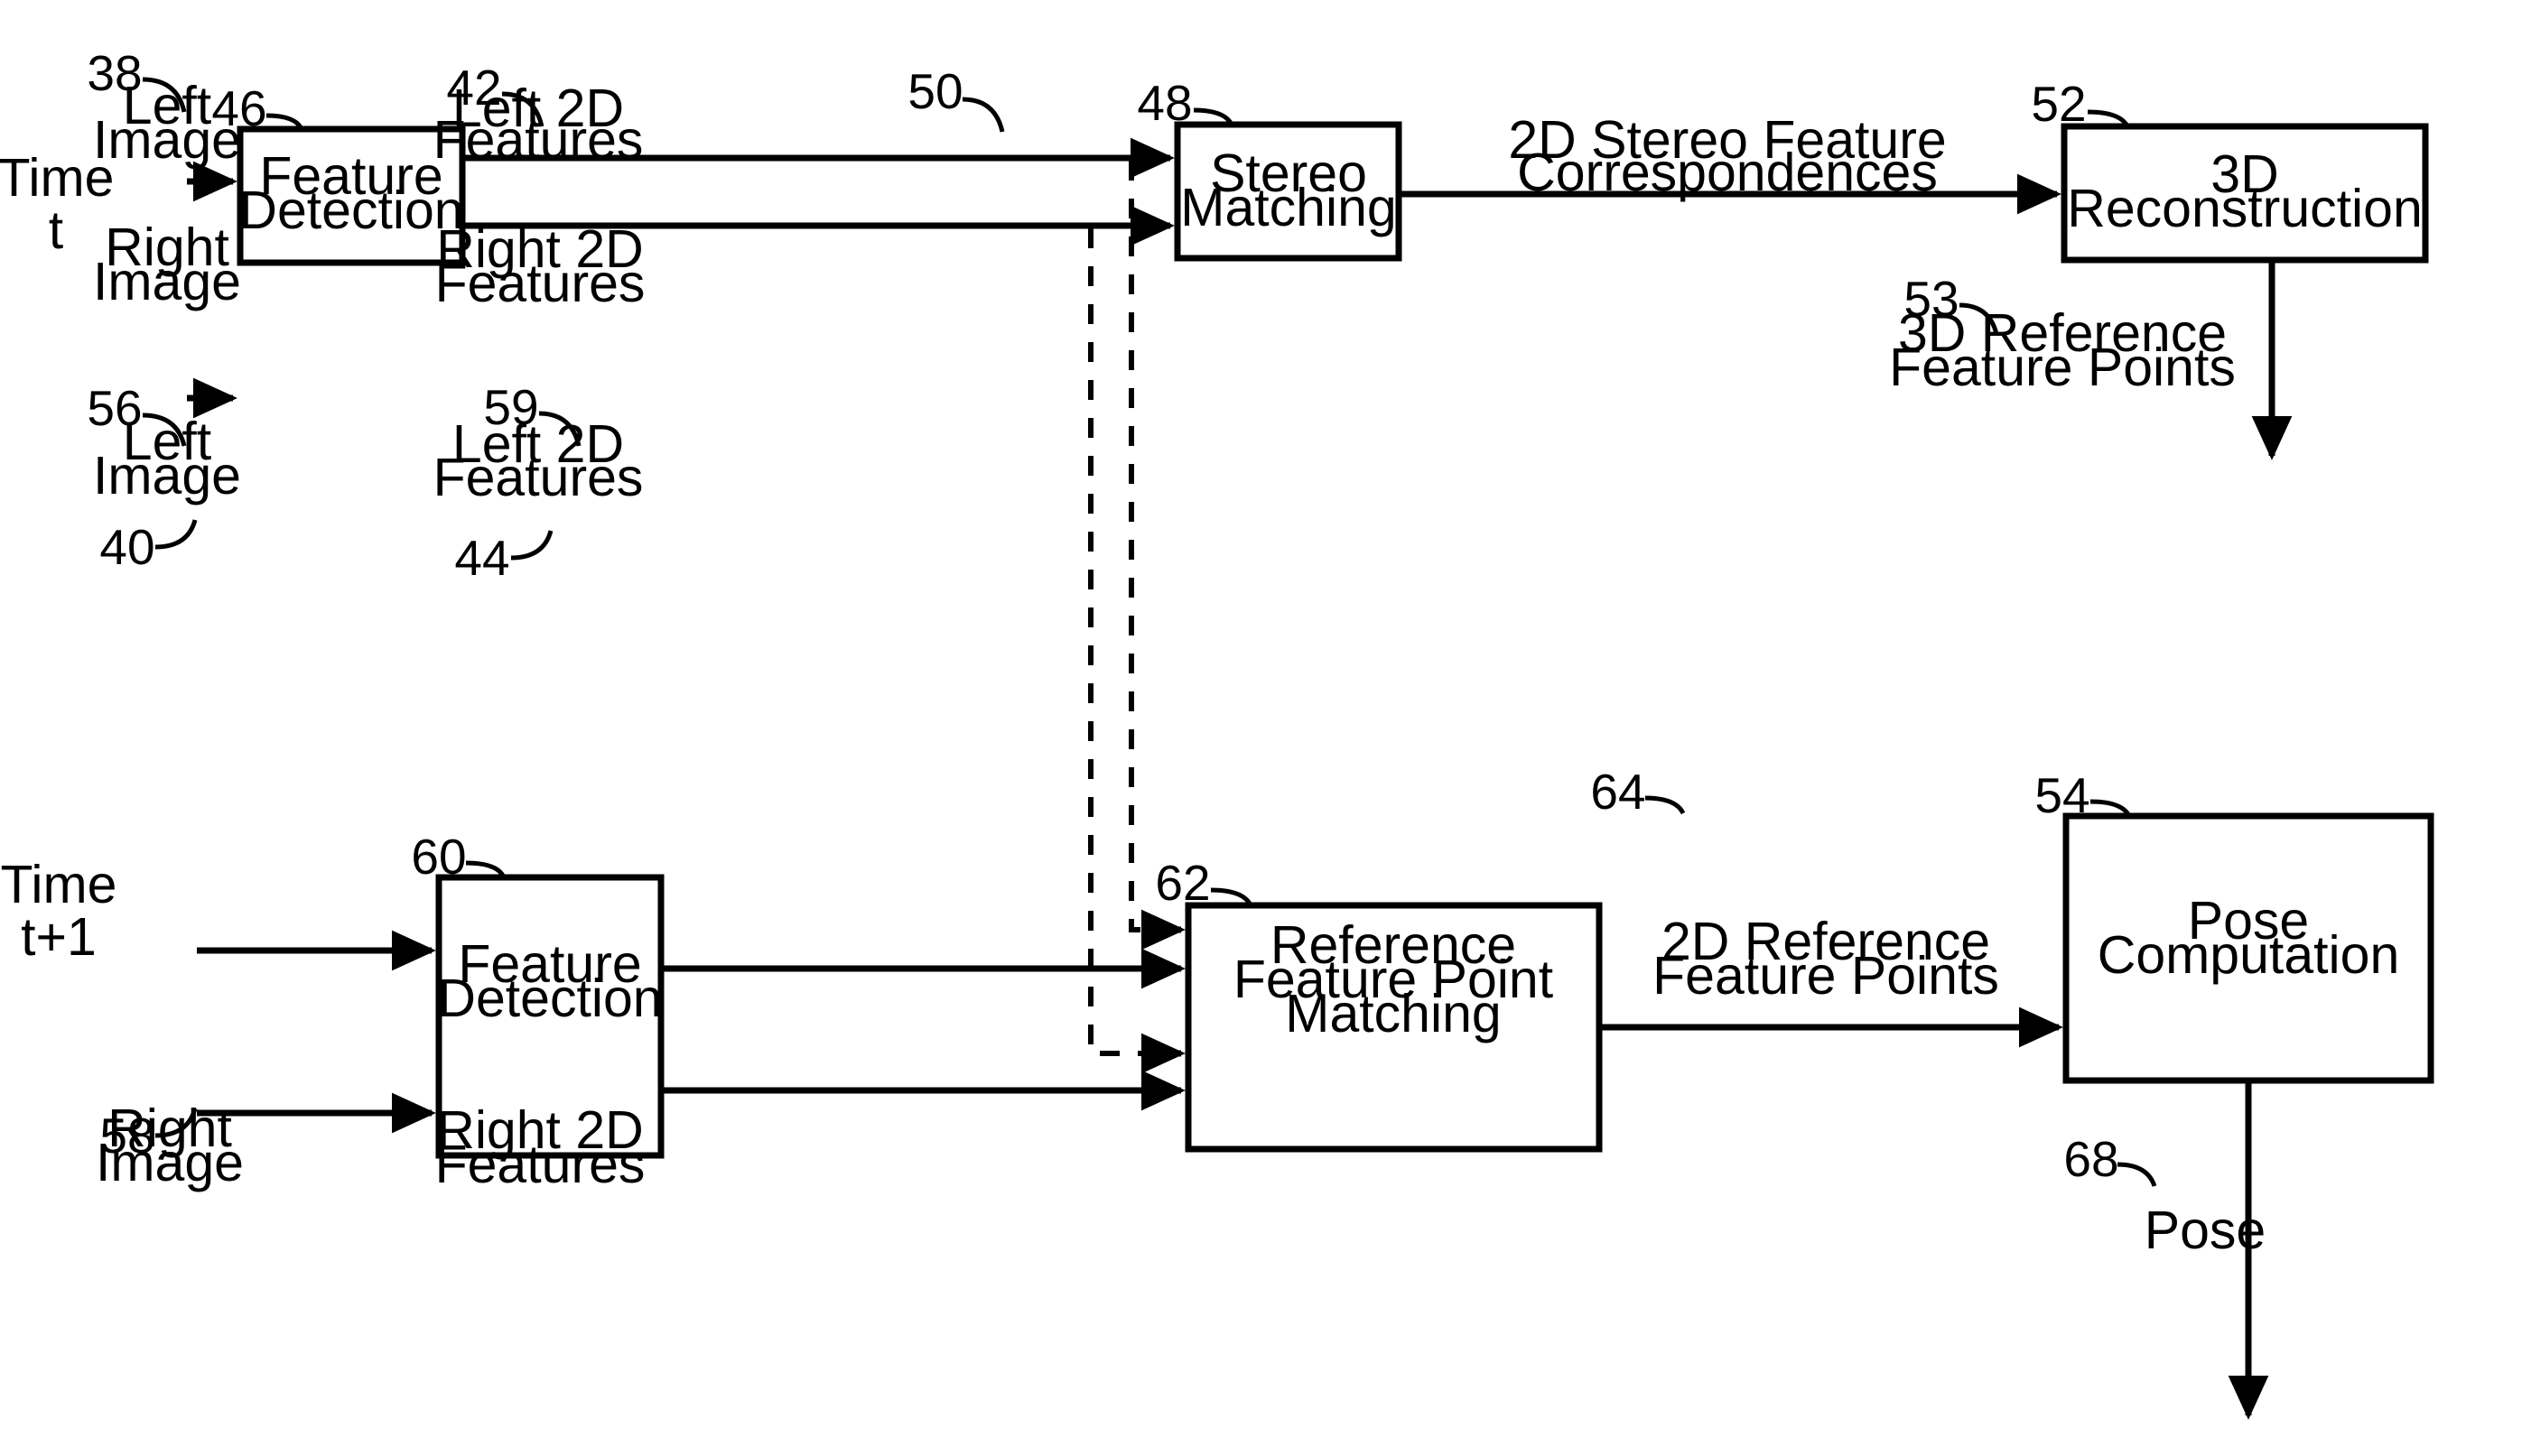  I want to click on box-label-feature-detection-t-line2: Detection, so click(351, 211).